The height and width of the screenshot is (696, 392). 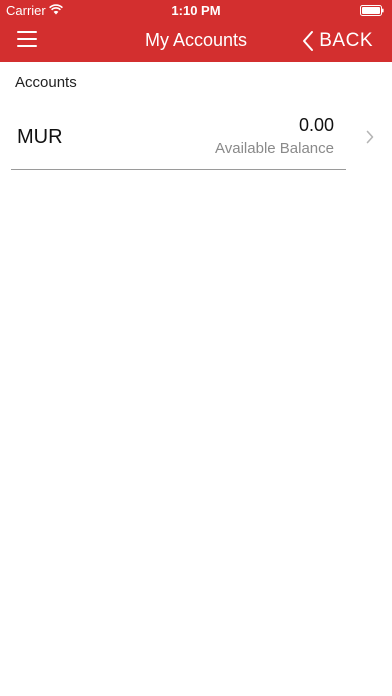 I want to click on account-amount: 0.00, so click(x=316, y=125).